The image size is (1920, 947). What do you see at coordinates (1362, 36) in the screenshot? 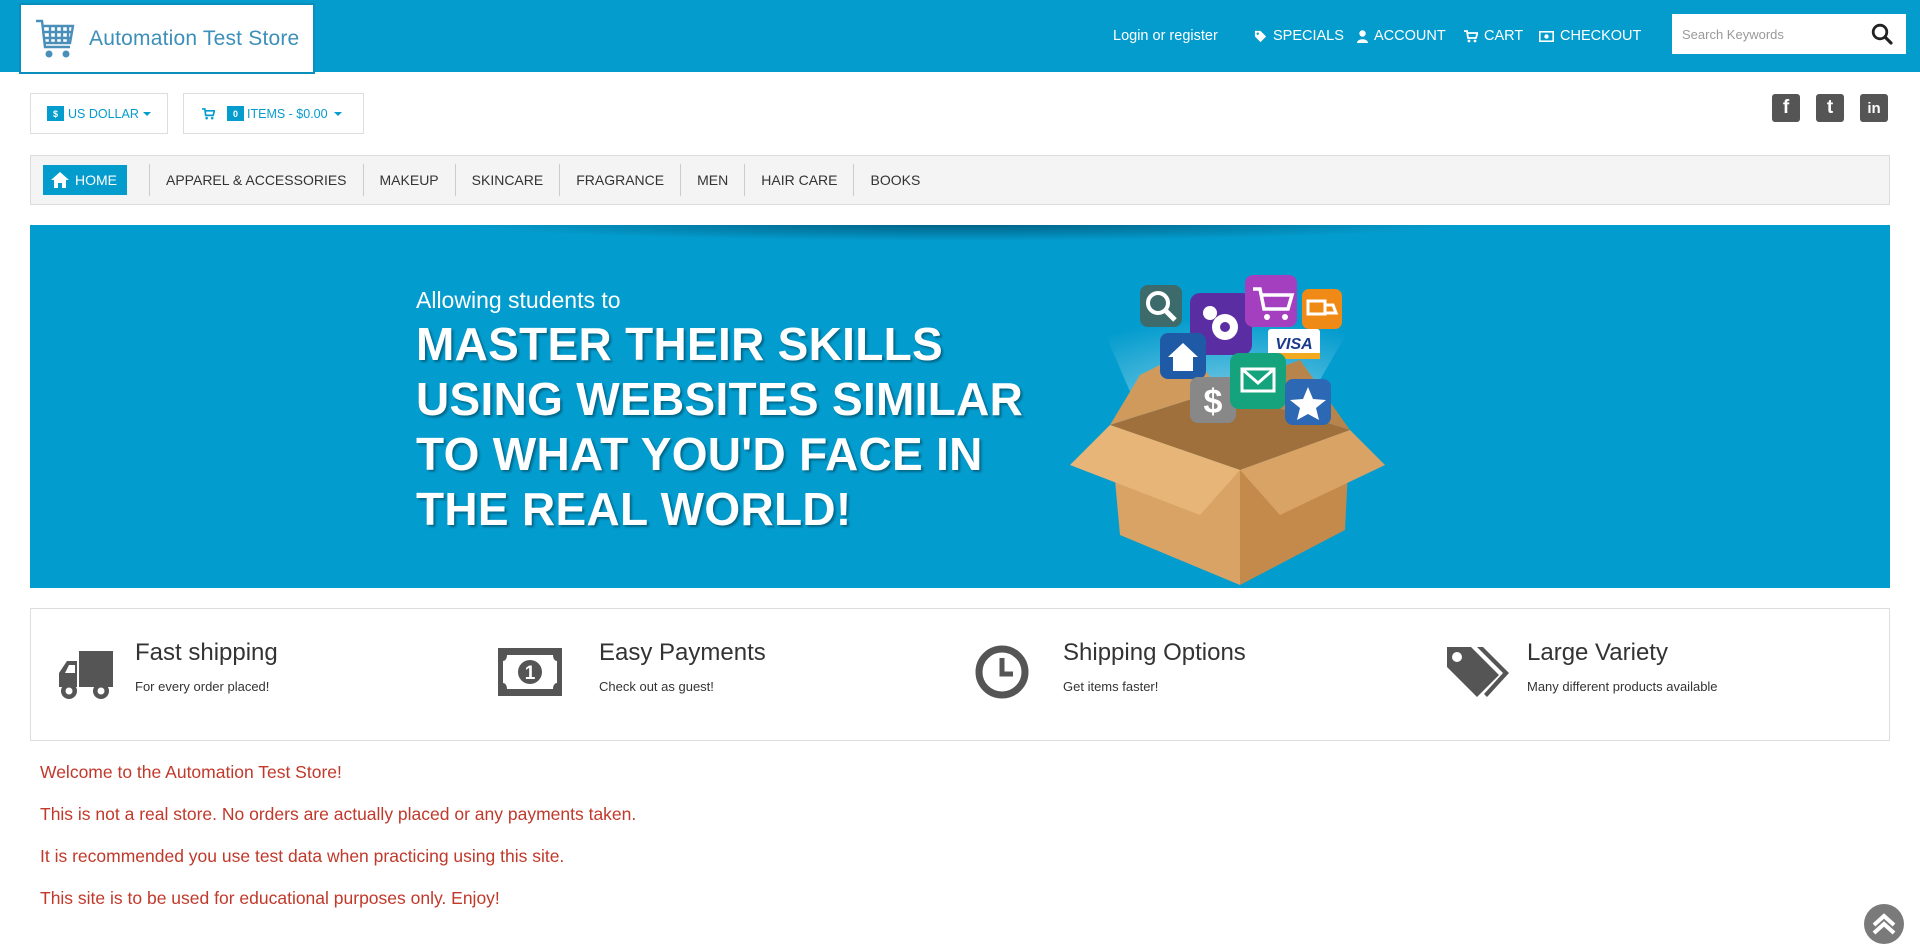
I see `user-icon` at bounding box center [1362, 36].